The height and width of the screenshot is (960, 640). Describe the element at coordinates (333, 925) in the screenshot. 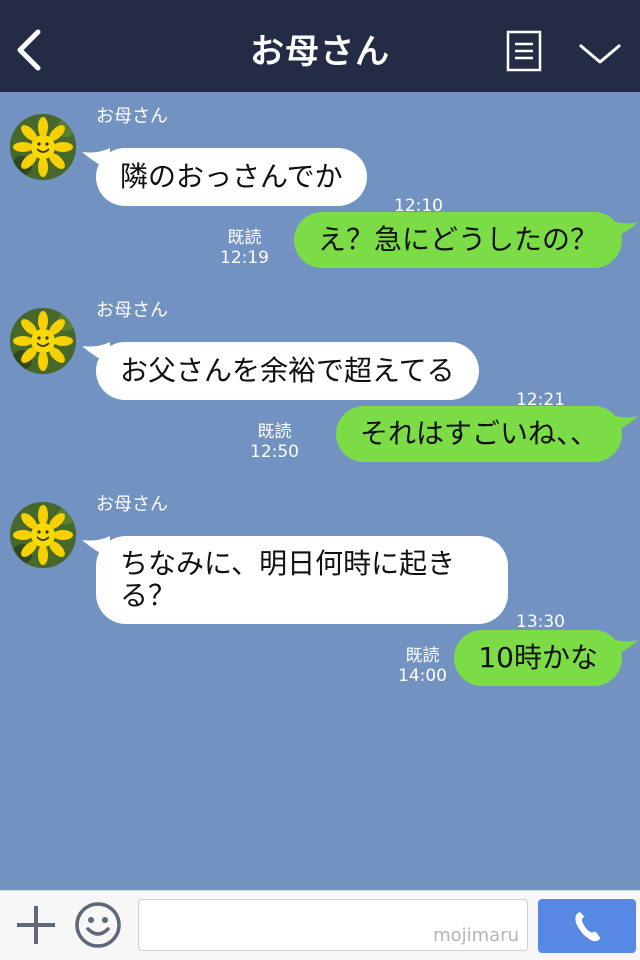

I see `message-input: mojimaru` at that location.